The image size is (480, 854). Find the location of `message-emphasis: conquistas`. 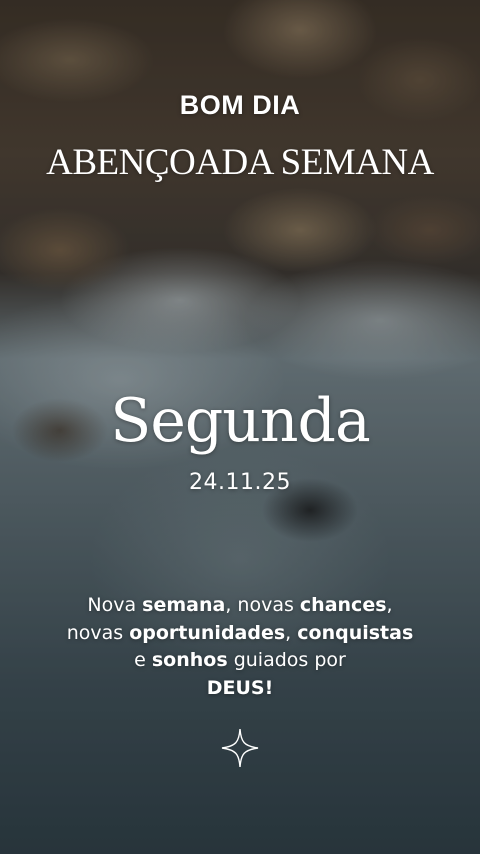

message-emphasis: conquistas is located at coordinates (355, 632).